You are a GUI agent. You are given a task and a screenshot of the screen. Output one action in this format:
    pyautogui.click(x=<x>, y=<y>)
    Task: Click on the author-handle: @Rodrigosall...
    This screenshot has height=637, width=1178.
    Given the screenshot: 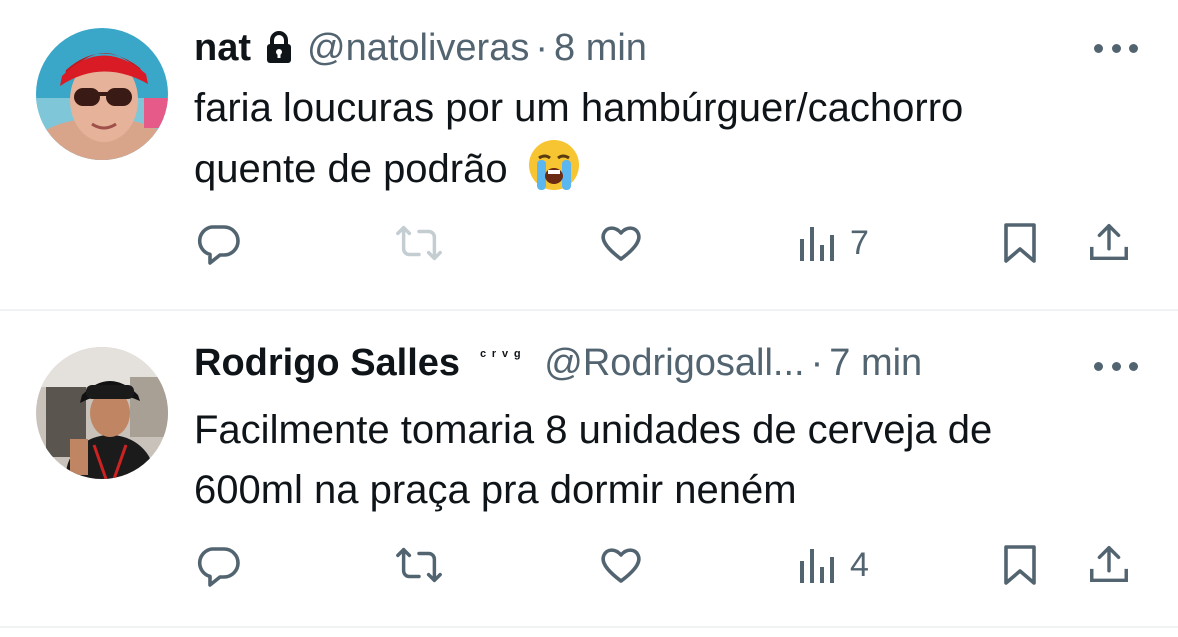 What is the action you would take?
    pyautogui.click(x=674, y=363)
    